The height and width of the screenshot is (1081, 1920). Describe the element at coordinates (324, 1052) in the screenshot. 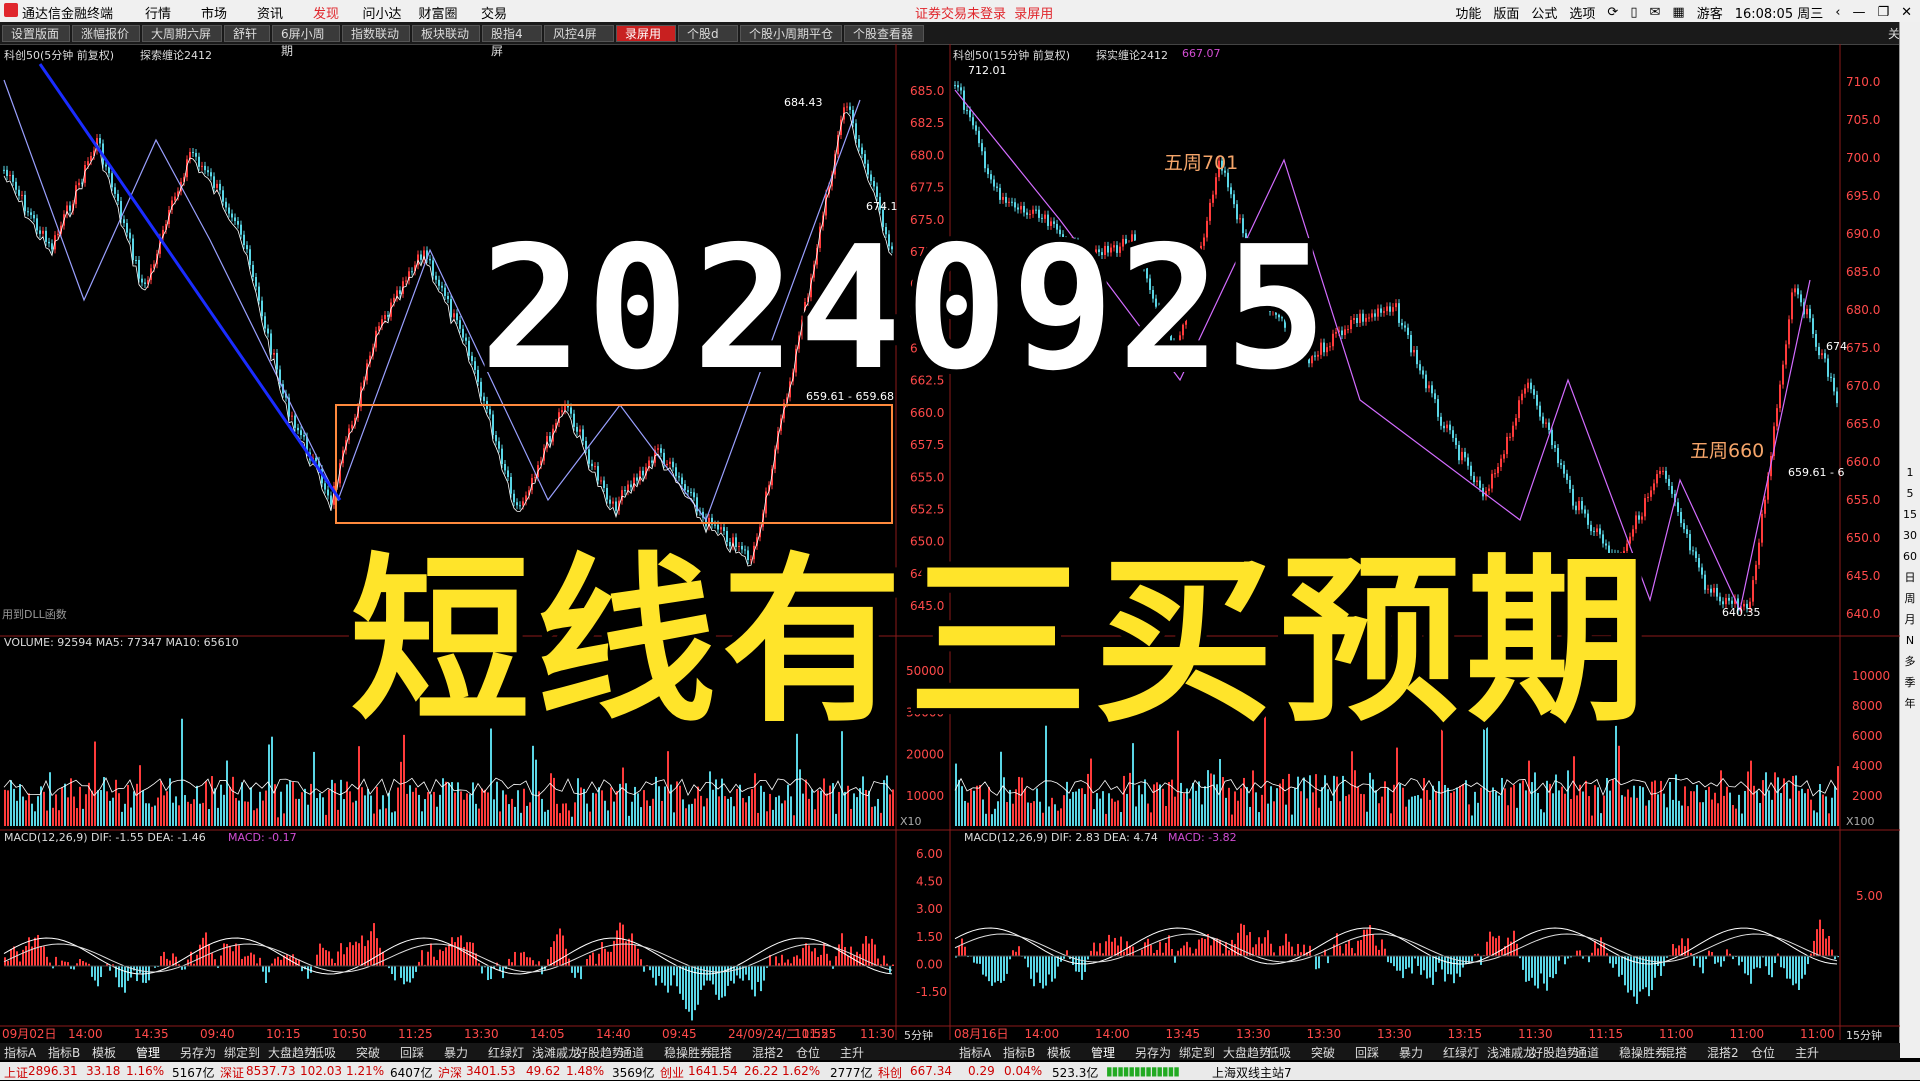

I see `left-indicator-tab: 低吸` at that location.